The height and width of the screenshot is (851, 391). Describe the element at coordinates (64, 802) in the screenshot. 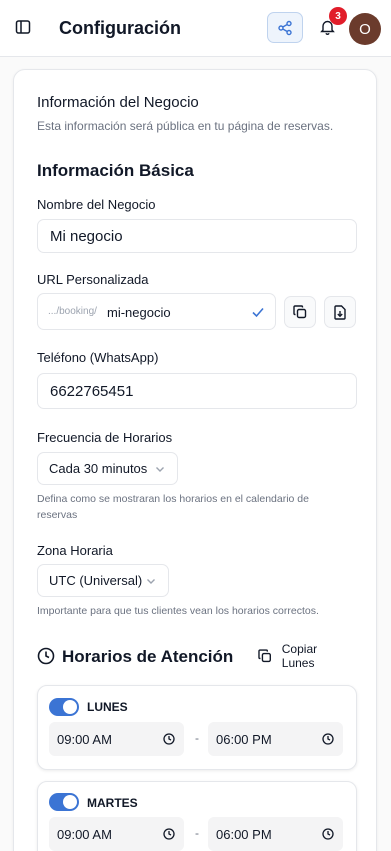

I see `day-toggle-tuesday` at that location.